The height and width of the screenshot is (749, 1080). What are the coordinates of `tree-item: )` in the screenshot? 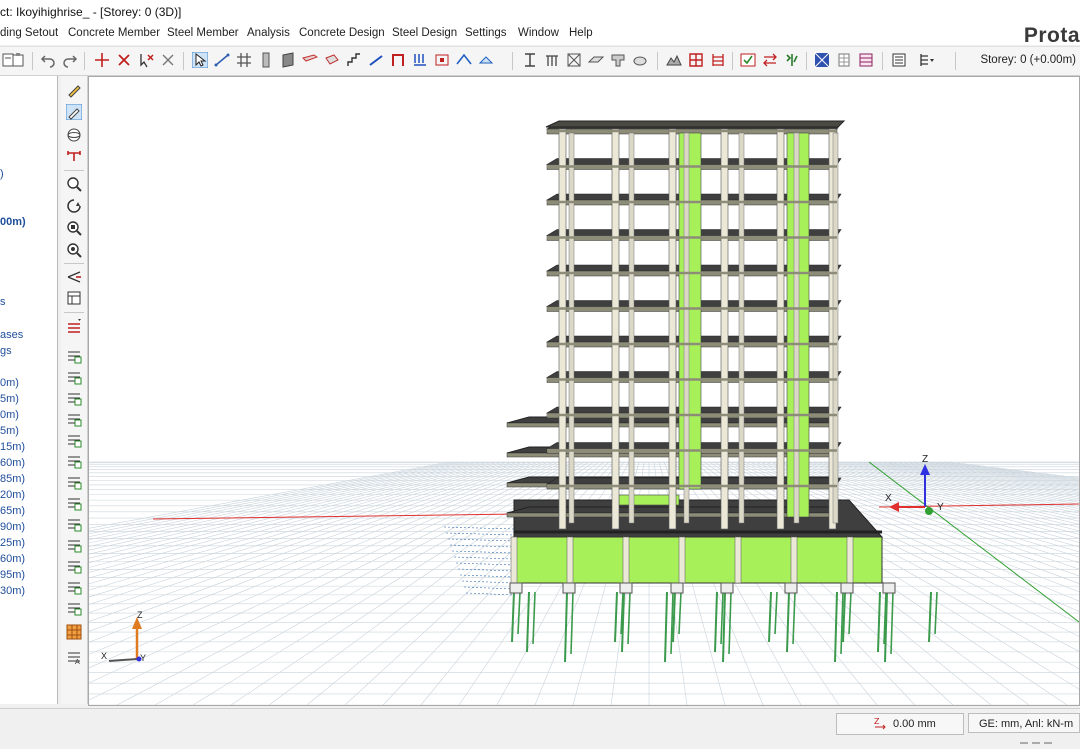 It's located at (2, 174).